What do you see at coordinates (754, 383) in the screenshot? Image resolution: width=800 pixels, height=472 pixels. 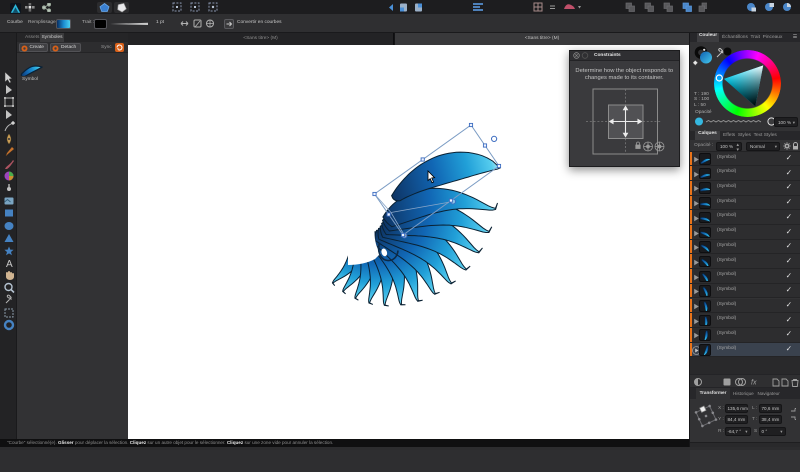 I see `svg-text: fx` at bounding box center [754, 383].